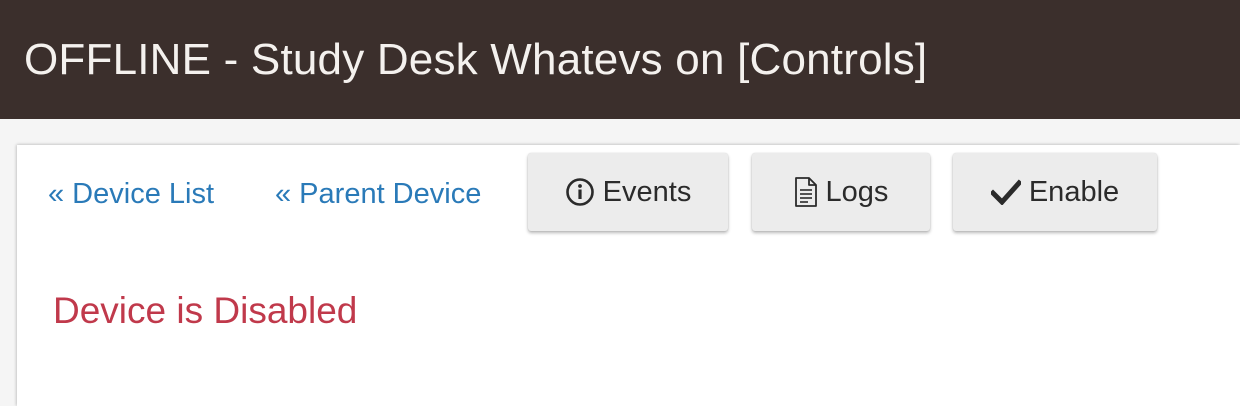 The image size is (1240, 406). What do you see at coordinates (580, 192) in the screenshot?
I see `info-circle-icon` at bounding box center [580, 192].